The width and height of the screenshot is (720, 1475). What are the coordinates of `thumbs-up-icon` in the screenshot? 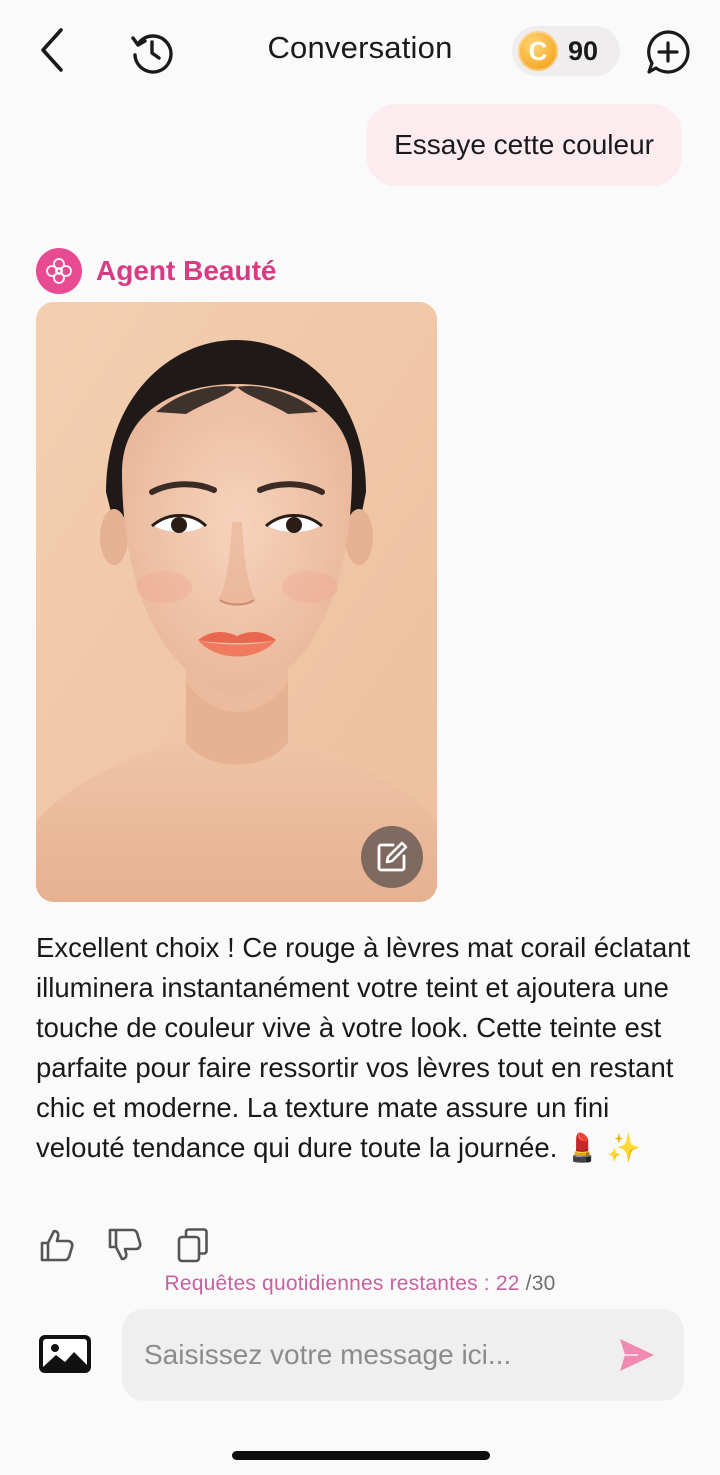 It's located at (57, 1245).